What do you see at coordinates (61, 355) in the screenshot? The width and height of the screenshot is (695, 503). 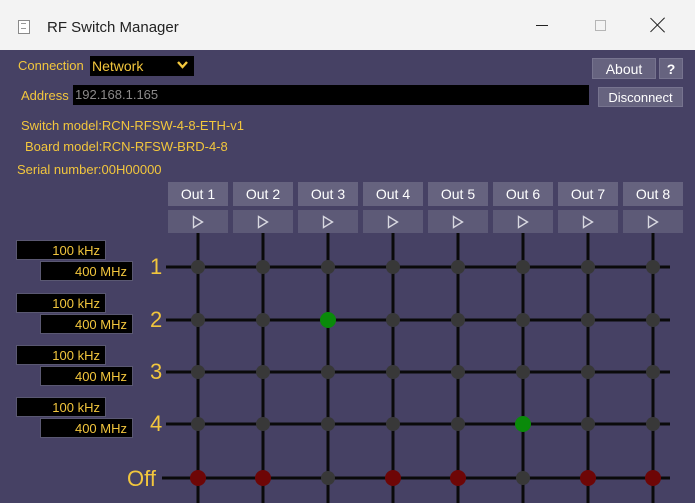 I see `row-3-freq-low: 100 kHz` at bounding box center [61, 355].